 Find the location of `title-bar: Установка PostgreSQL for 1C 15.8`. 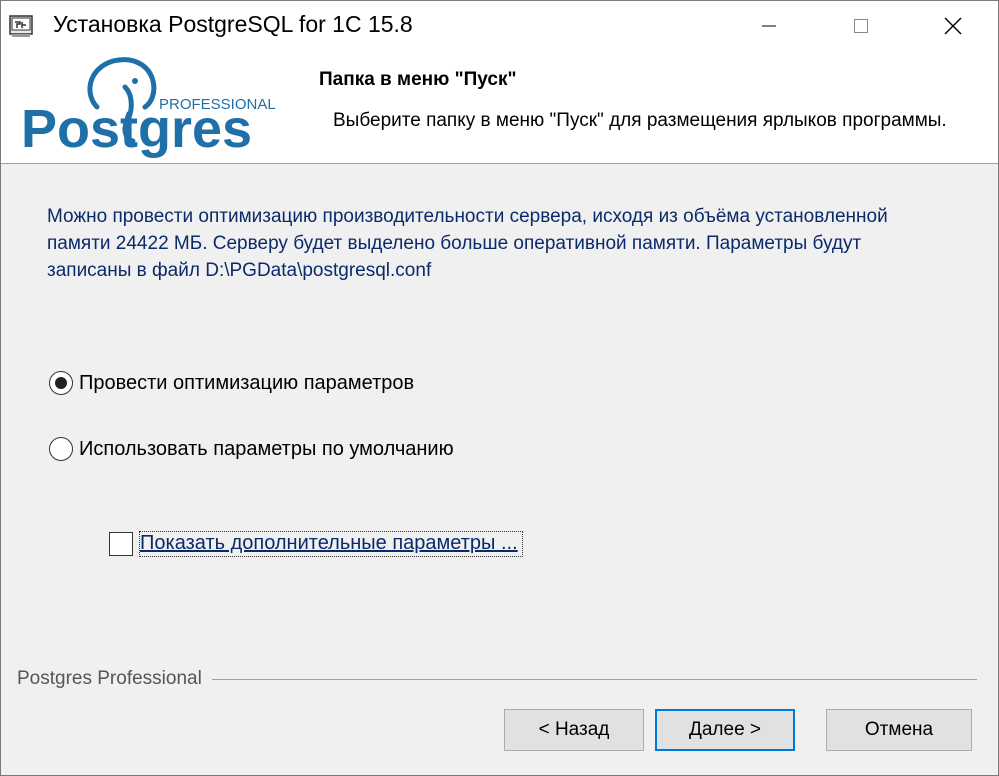

title-bar: Установка PostgreSQL for 1C 15.8 is located at coordinates (499, 26).